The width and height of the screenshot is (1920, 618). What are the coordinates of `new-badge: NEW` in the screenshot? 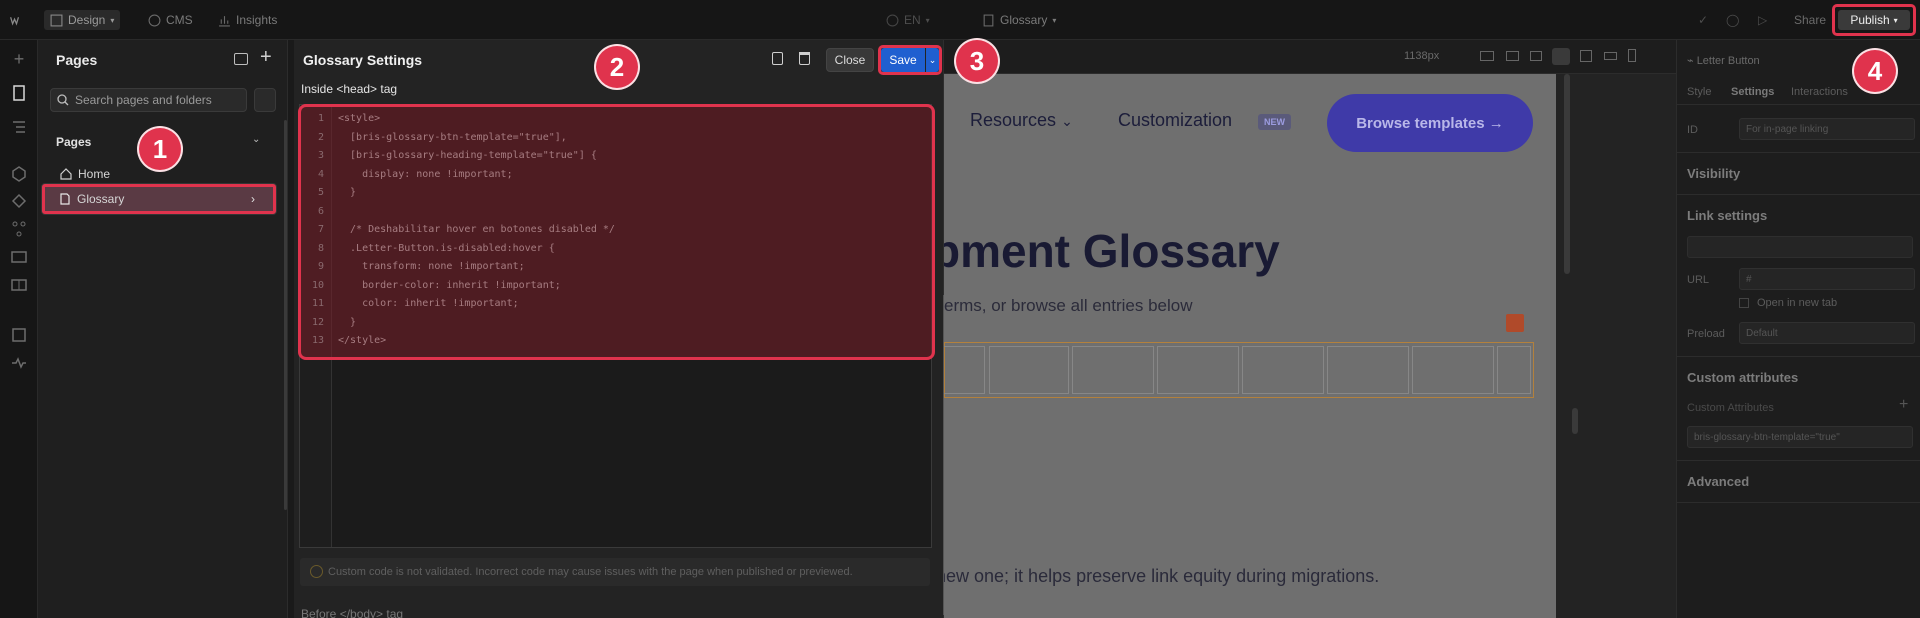 It's located at (1274, 122).